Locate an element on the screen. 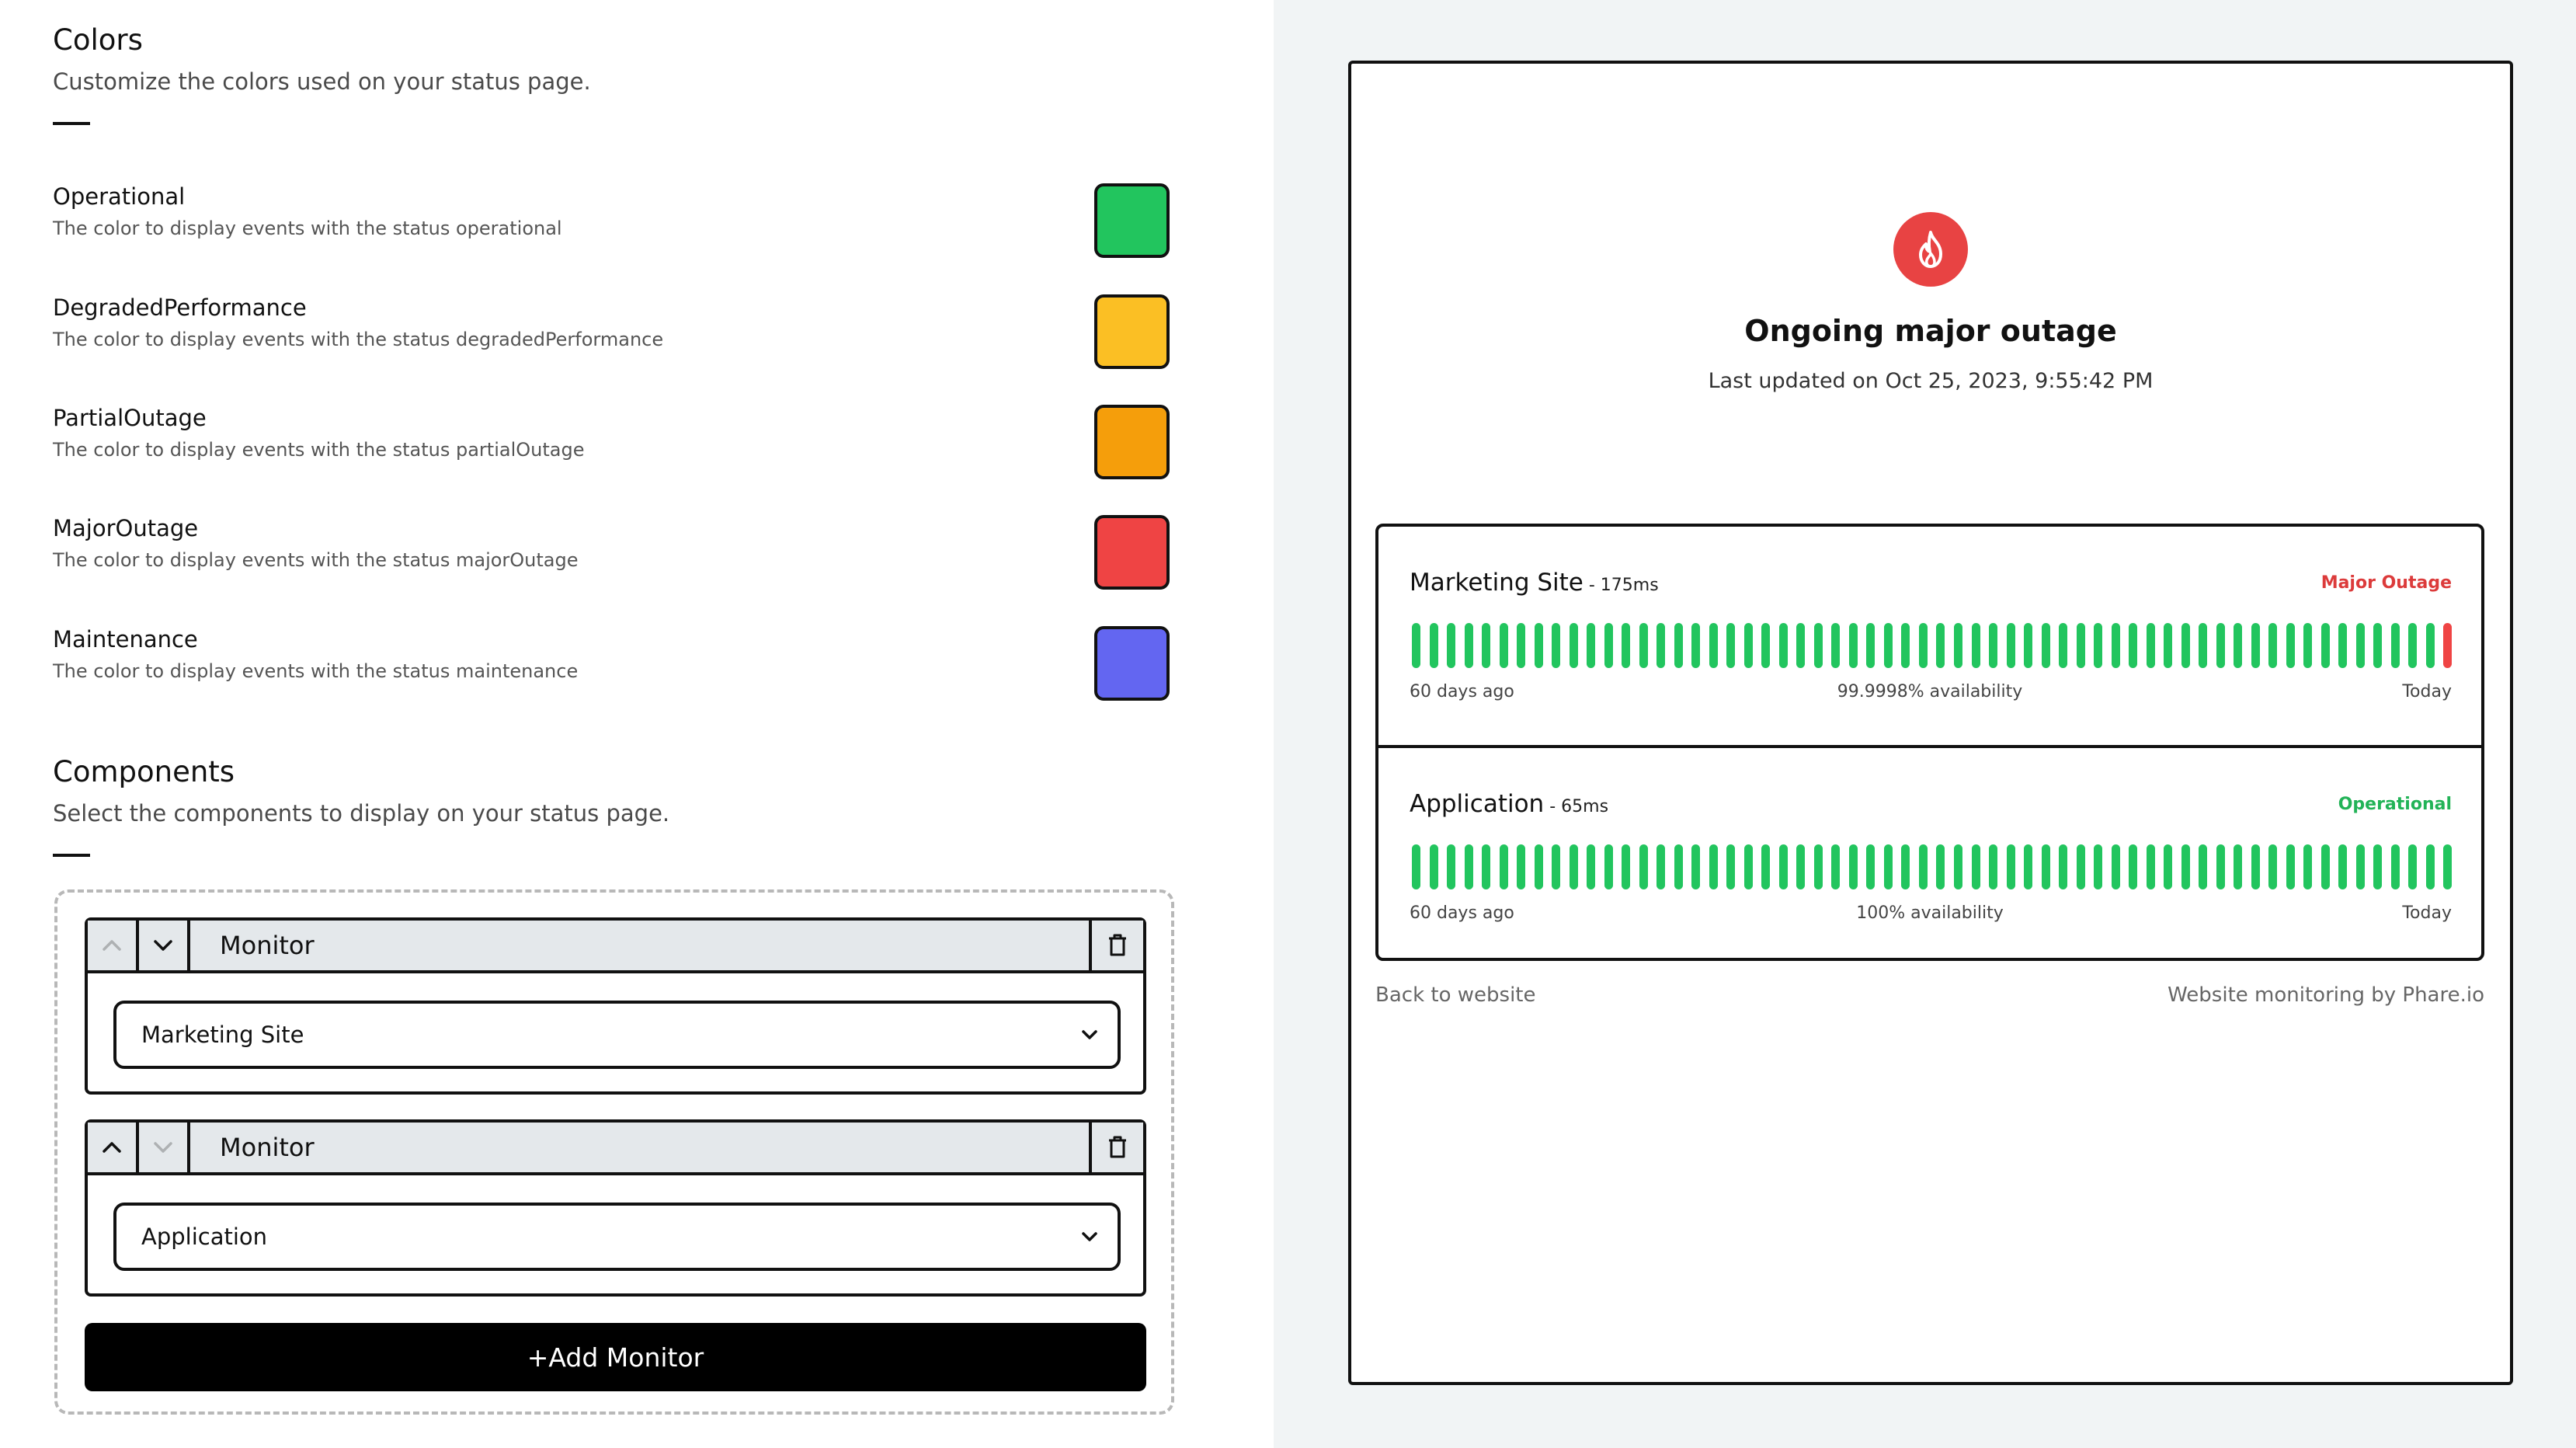  monitor-select: Application is located at coordinates (617, 1237).